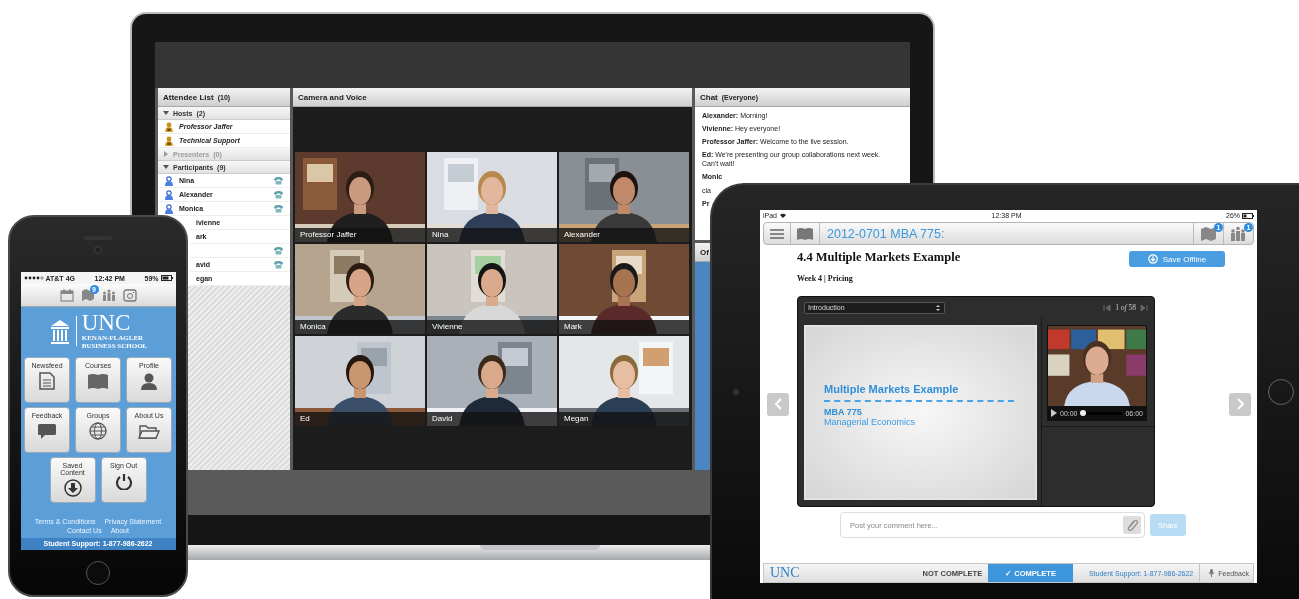 This screenshot has width=1299, height=599. Describe the element at coordinates (313, 326) in the screenshot. I see `participant-name: Monica` at that location.